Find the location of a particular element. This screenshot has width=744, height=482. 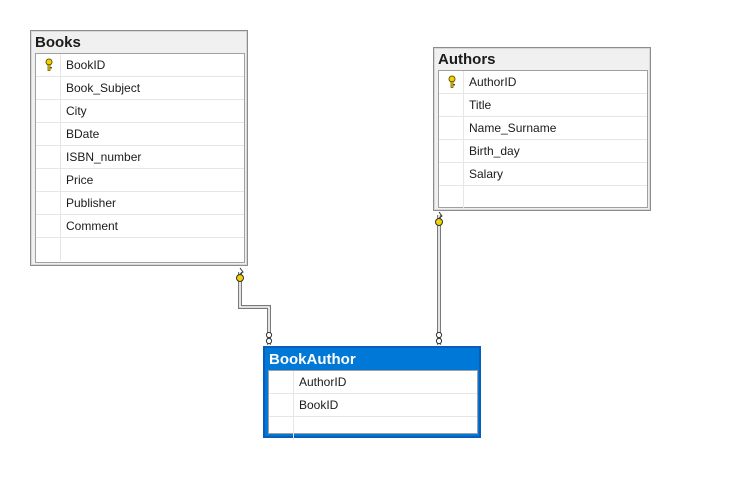

column-row: Name_Surname is located at coordinates (543, 128).